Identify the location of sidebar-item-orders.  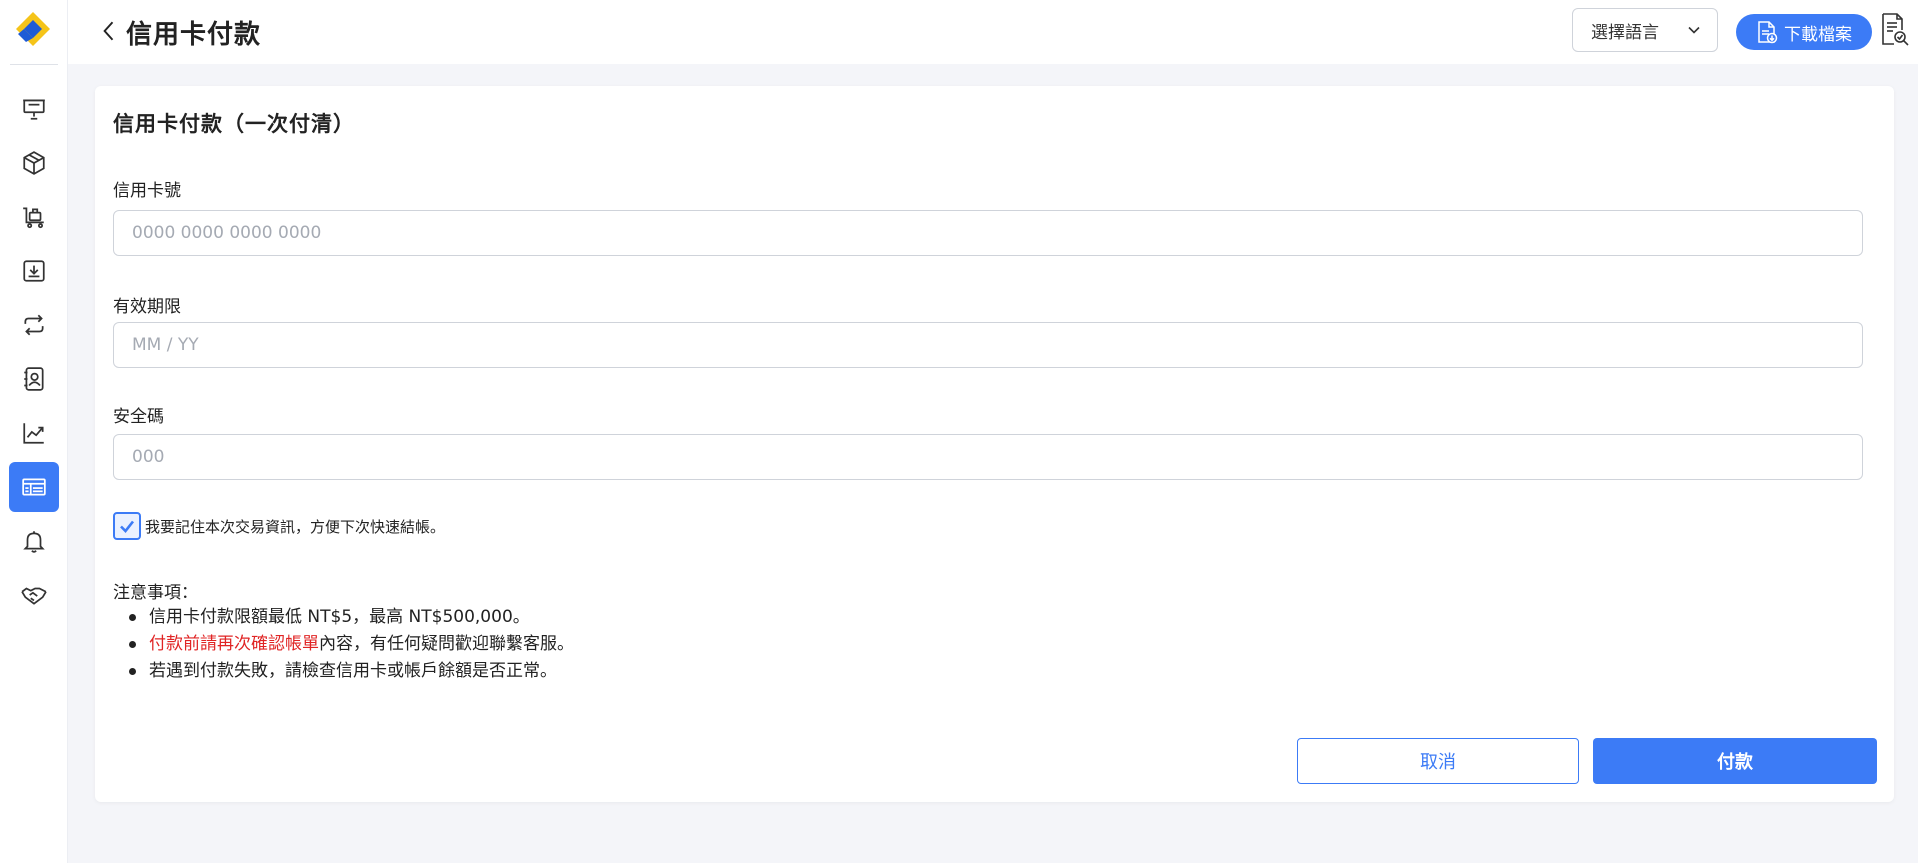
(34, 217).